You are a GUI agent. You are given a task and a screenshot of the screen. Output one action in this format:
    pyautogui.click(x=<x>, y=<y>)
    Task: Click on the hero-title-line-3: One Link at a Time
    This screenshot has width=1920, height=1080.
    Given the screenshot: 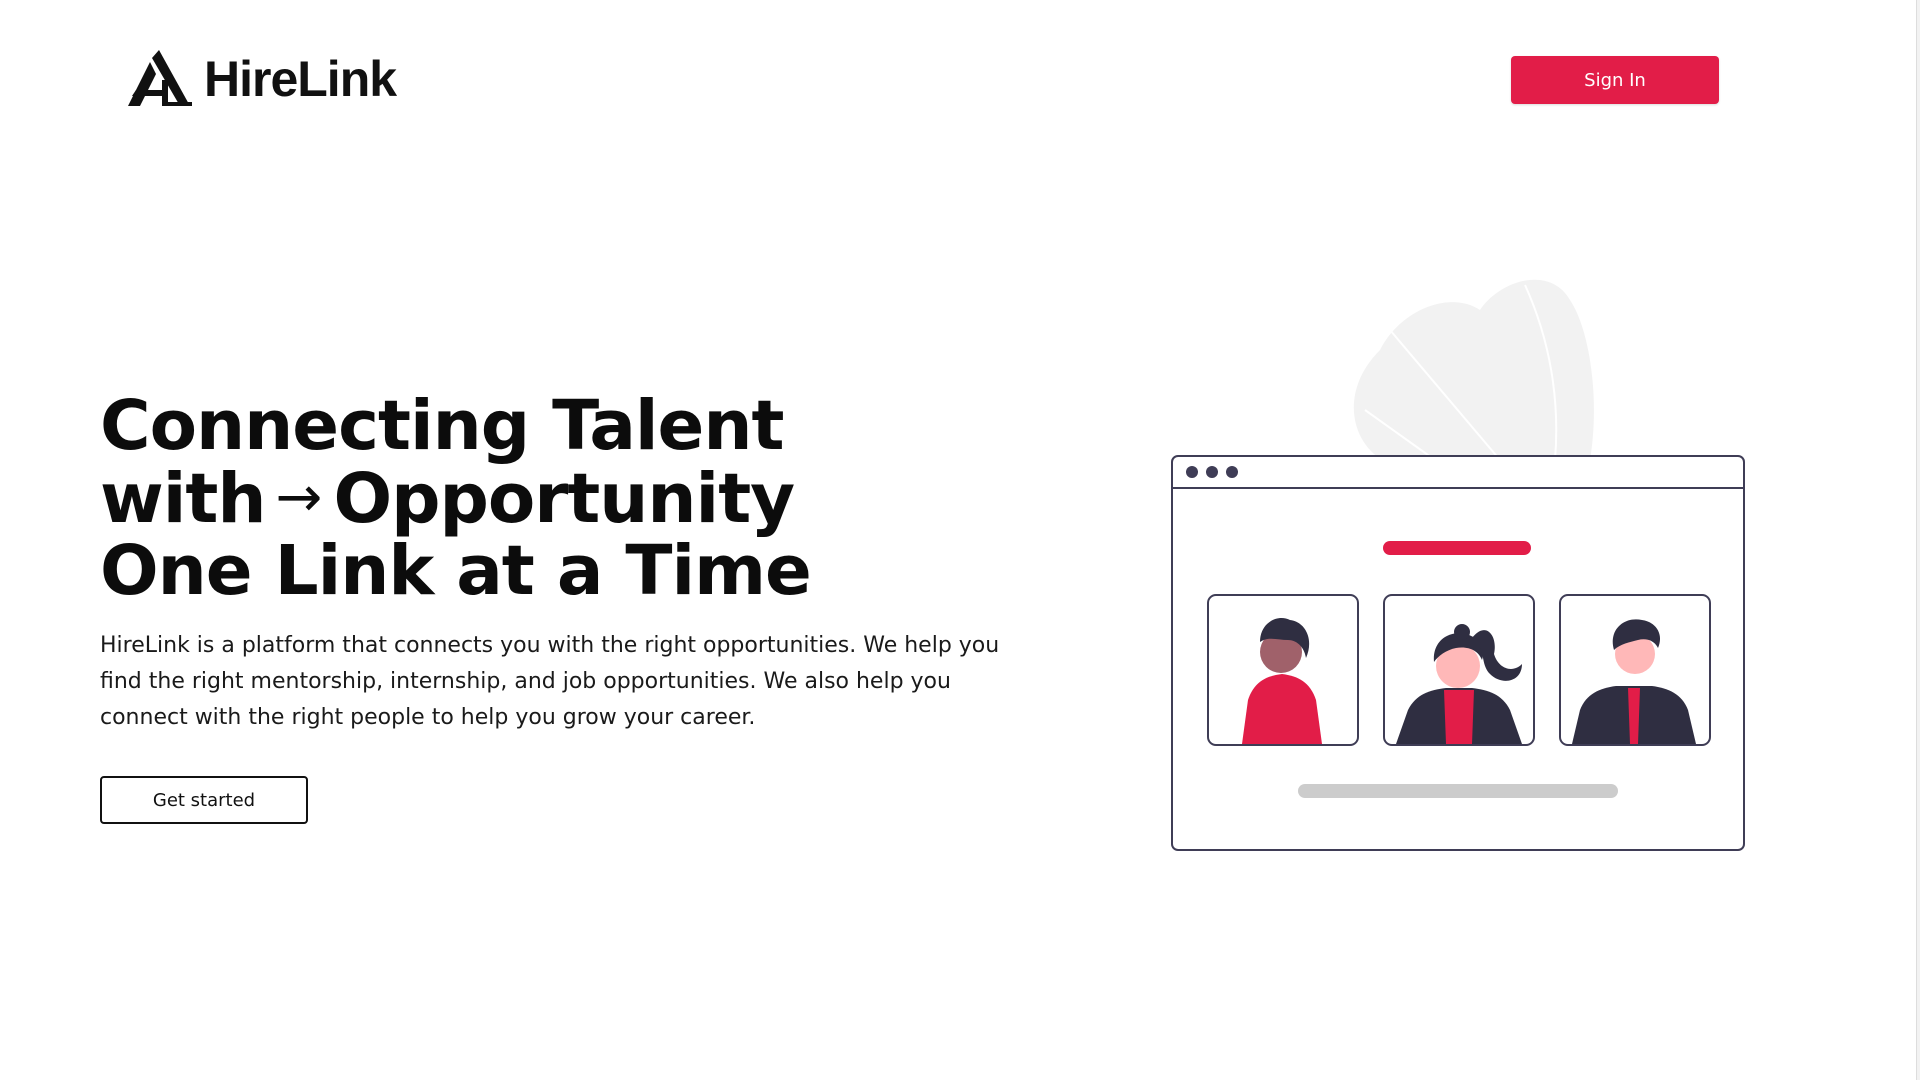 What is the action you would take?
    pyautogui.click(x=456, y=571)
    